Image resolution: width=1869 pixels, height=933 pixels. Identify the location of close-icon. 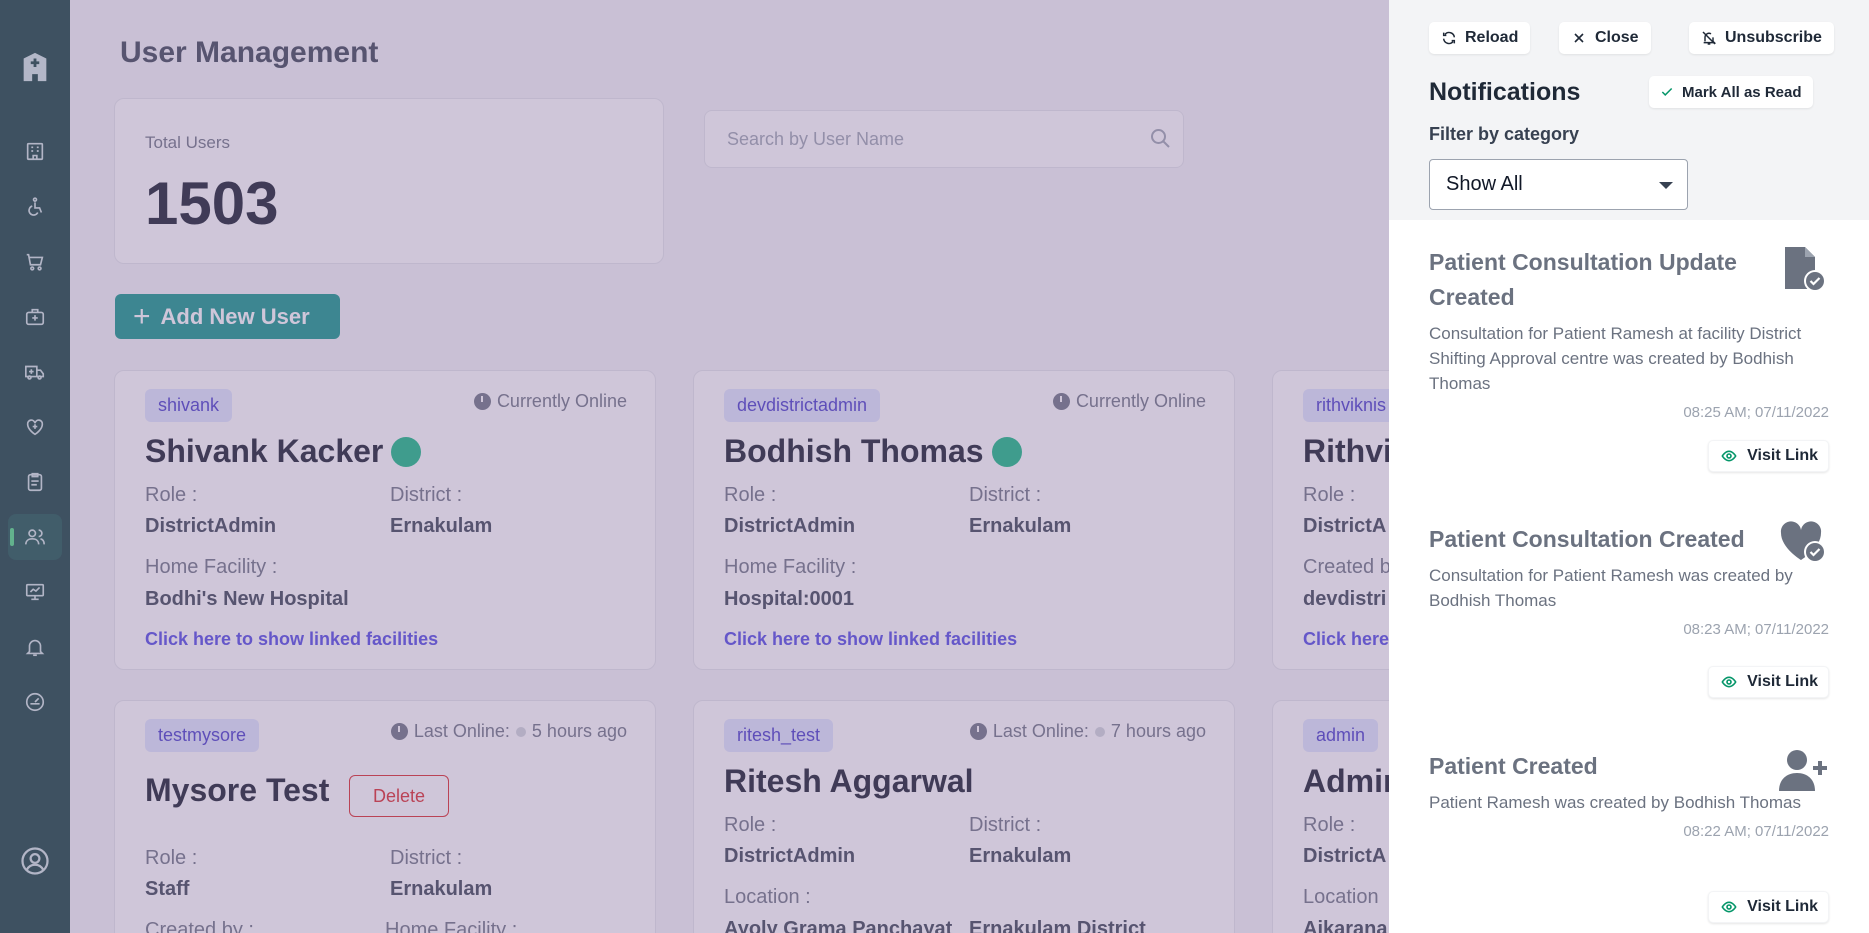
(1579, 38).